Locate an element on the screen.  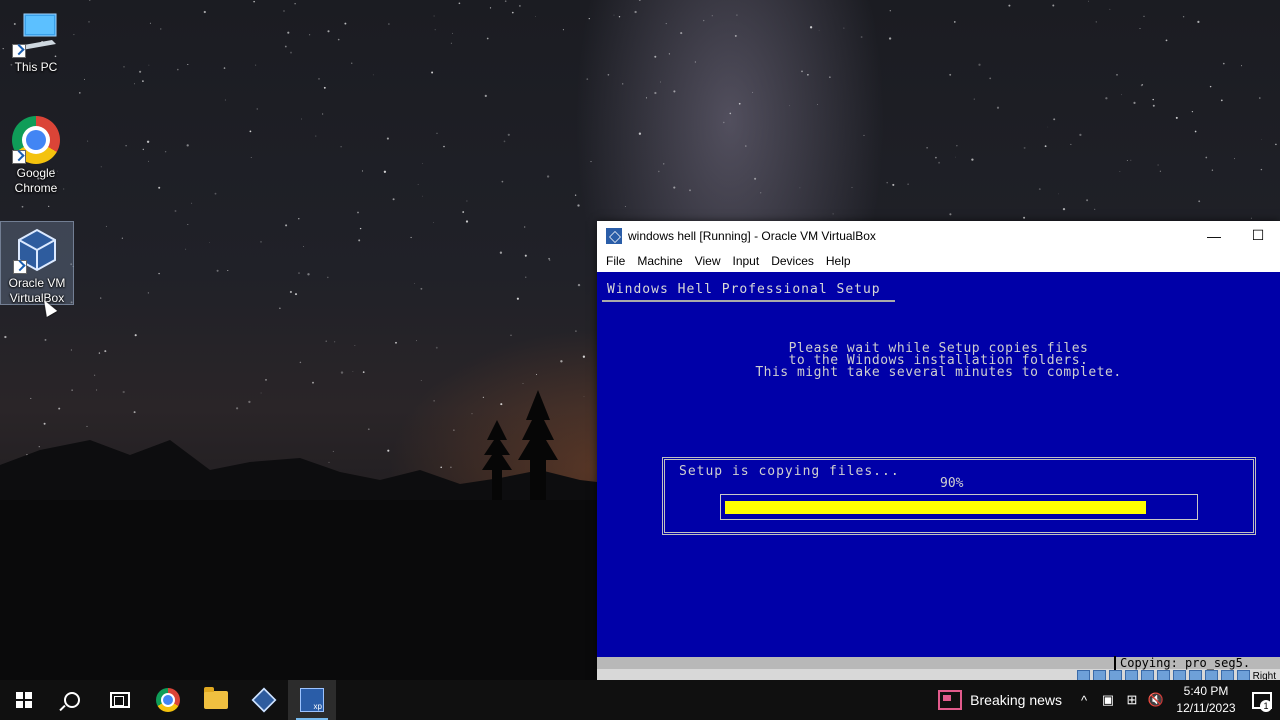
copy-progress-box: Setup is copying files... 90% is located at coordinates (959, 496).